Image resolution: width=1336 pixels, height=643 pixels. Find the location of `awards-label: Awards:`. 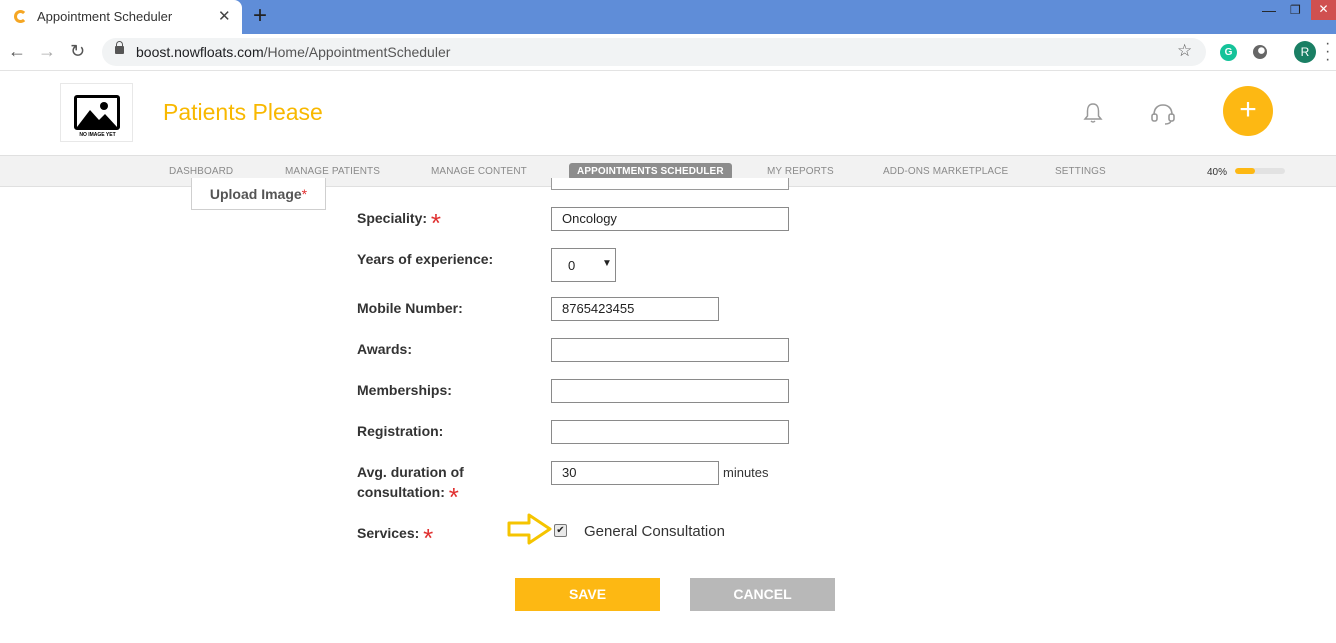

awards-label: Awards: is located at coordinates (384, 349).